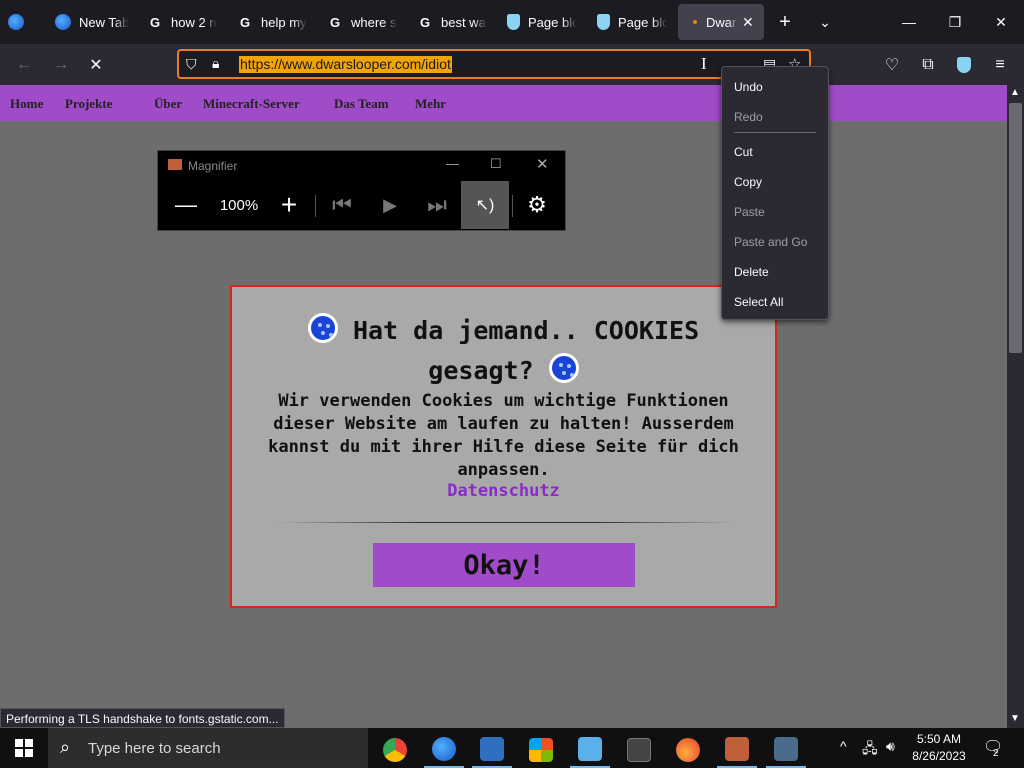 The width and height of the screenshot is (1024, 768). I want to click on snipping-tool-icon, so click(786, 750).